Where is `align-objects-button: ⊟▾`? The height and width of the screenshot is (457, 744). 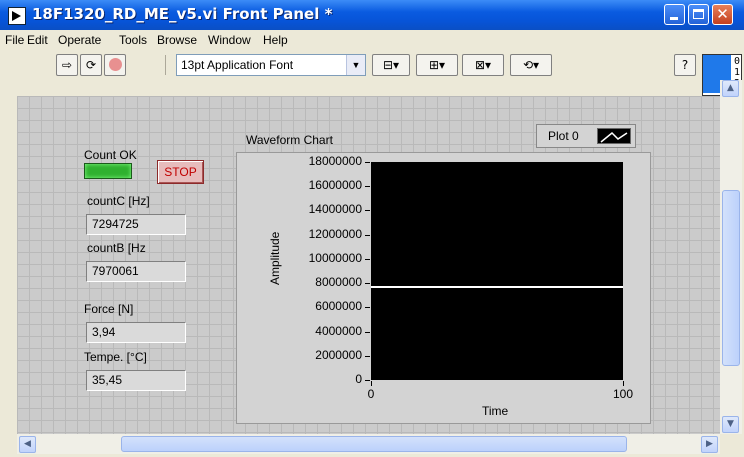
align-objects-button: ⊟▾ is located at coordinates (391, 65).